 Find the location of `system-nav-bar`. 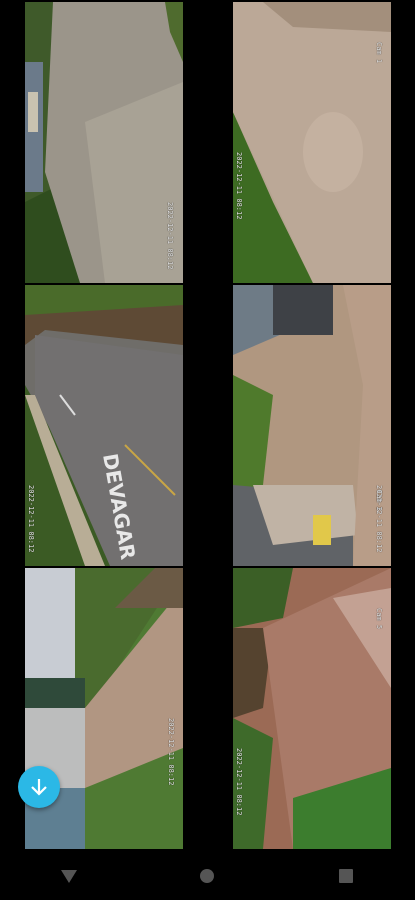

system-nav-bar is located at coordinates (207, 876).